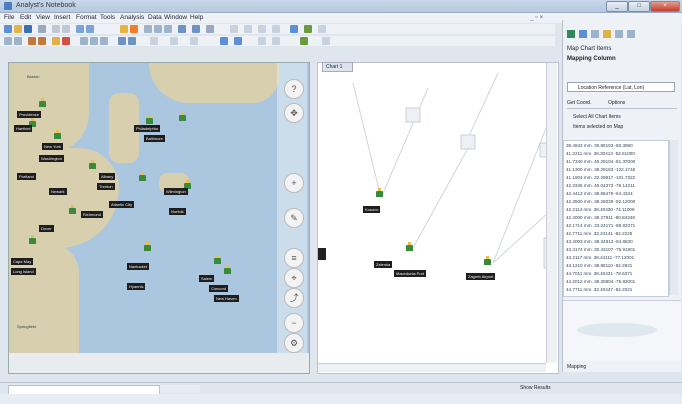 Image resolution: width=682 pixels, height=404 pixels. Describe the element at coordinates (210, 29) in the screenshot. I see `arrange-icon` at that location.